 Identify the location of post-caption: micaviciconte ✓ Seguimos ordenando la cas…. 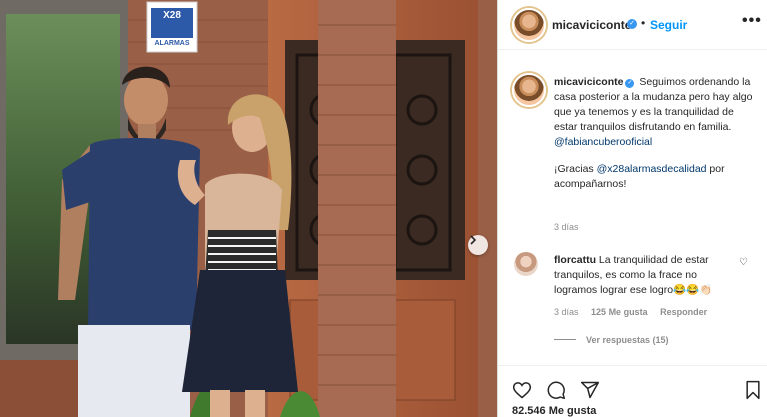
(654, 133).